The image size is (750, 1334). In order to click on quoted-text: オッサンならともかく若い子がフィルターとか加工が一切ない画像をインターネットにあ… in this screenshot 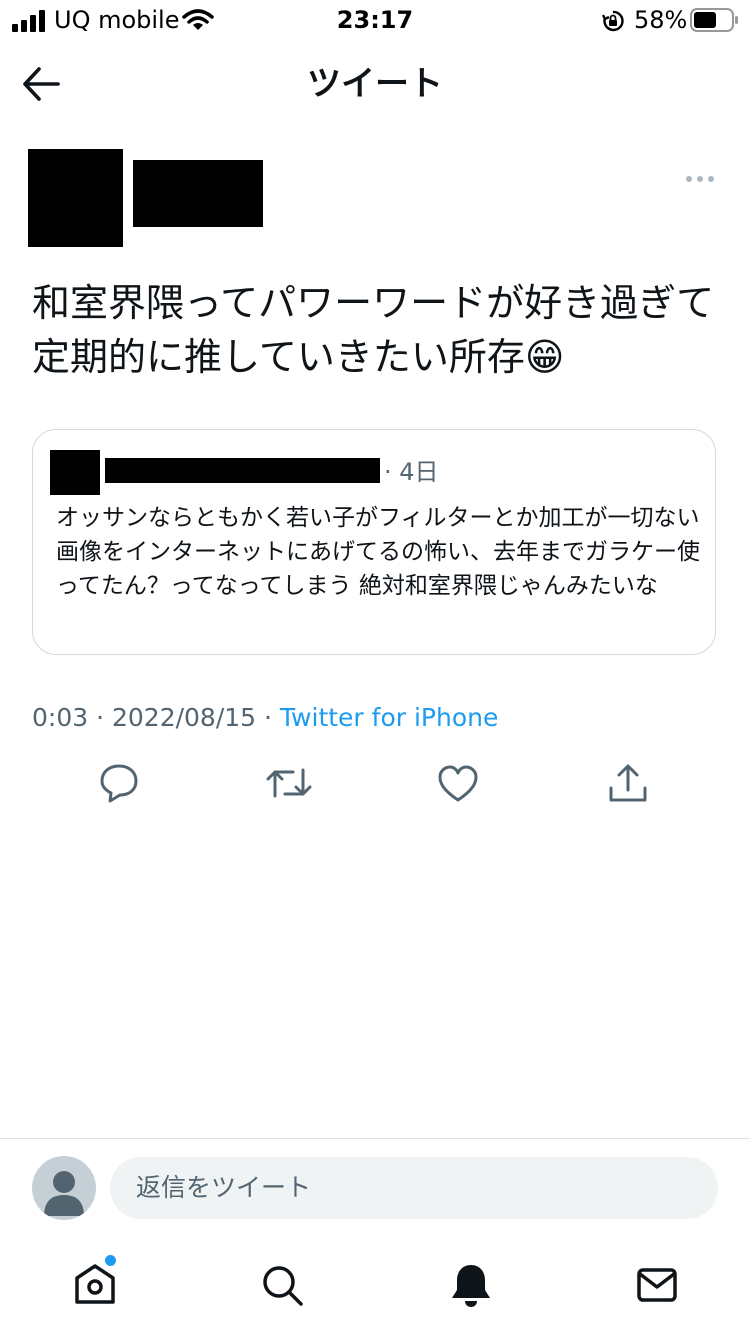, I will do `click(378, 552)`.